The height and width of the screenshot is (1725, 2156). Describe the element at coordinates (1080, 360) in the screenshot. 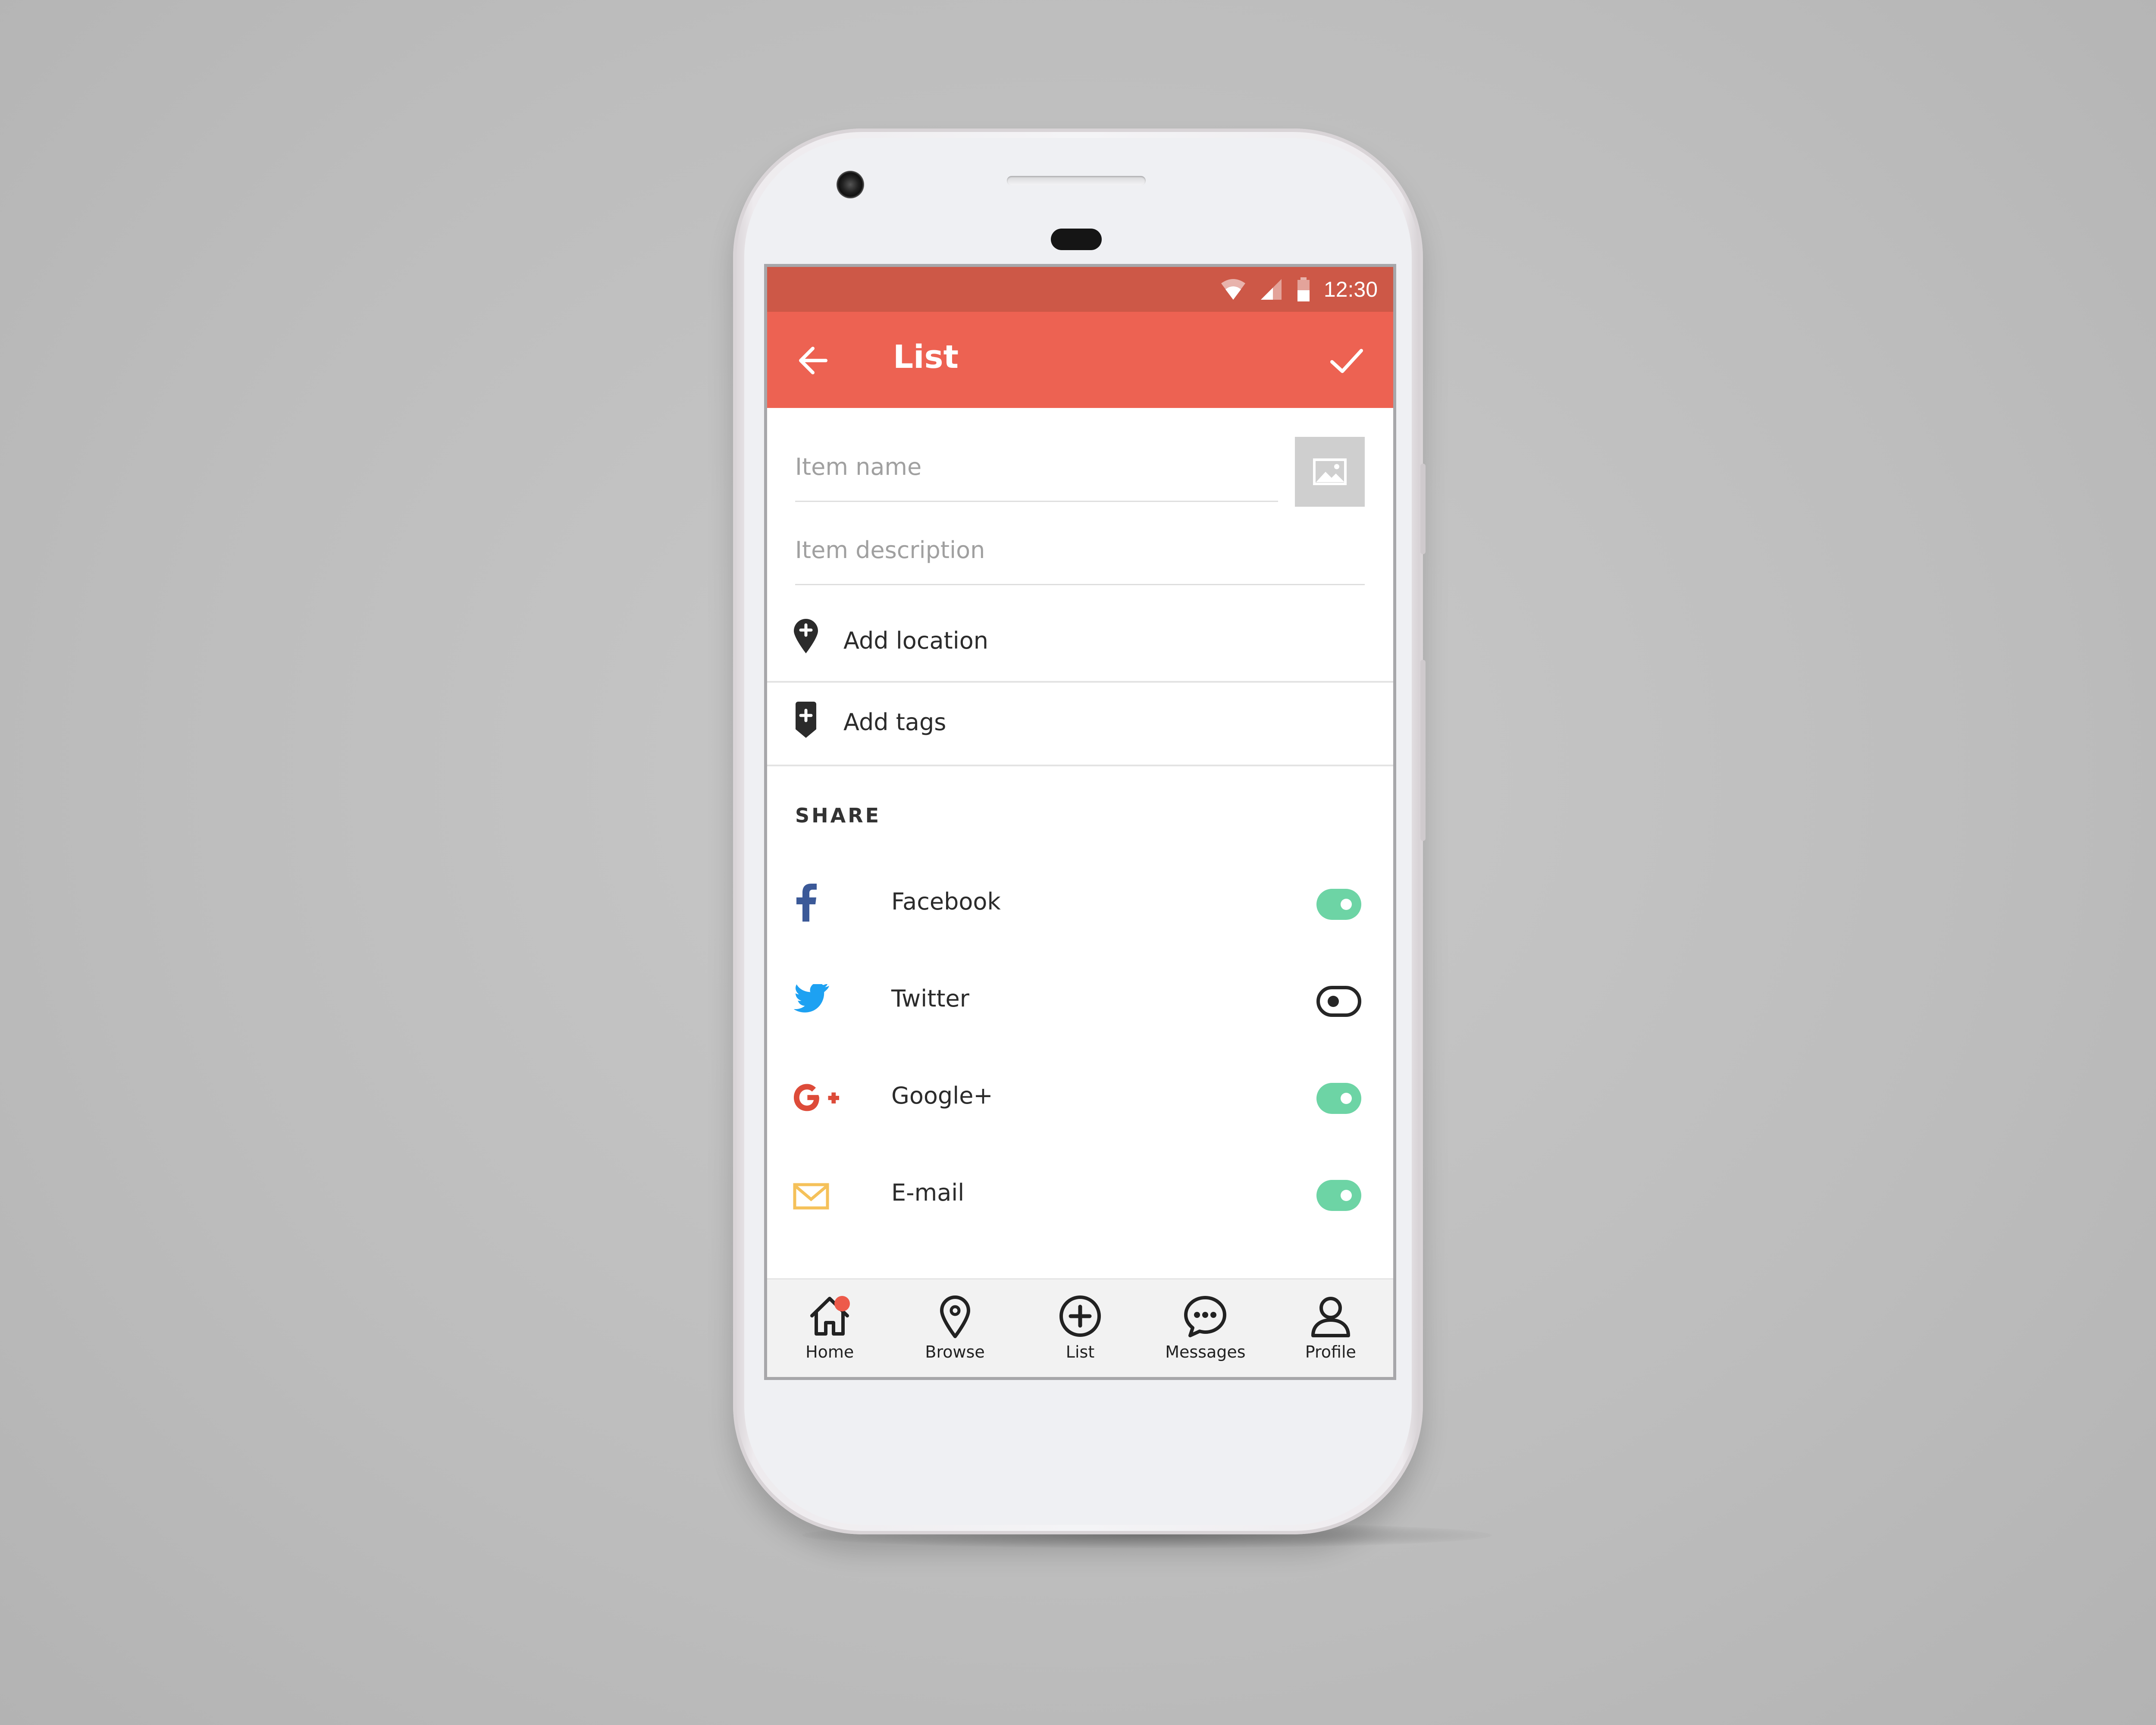

I see `app-bar: List` at that location.